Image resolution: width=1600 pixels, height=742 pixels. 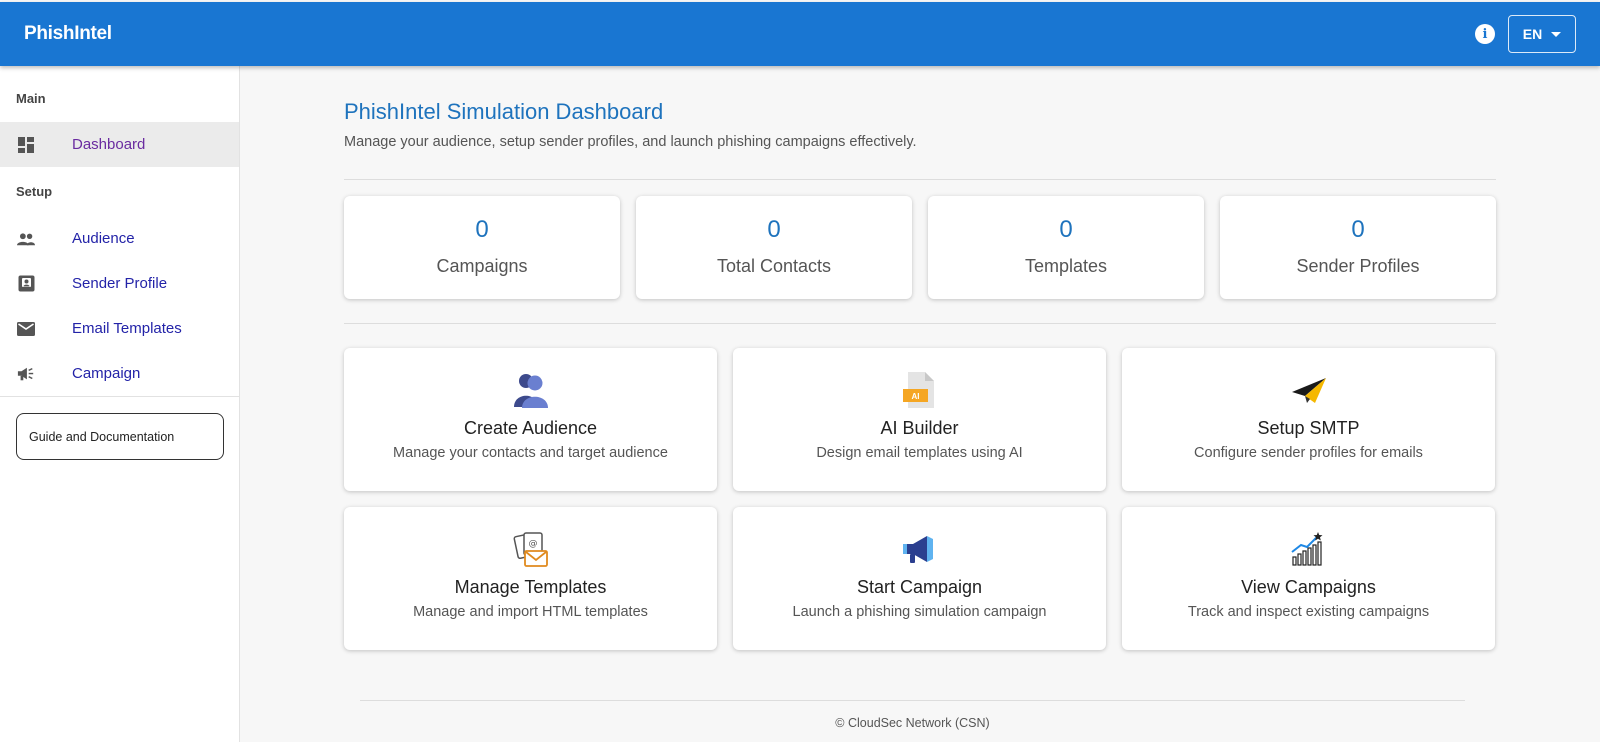 I want to click on email-templates-icon: @, so click(x=530, y=549).